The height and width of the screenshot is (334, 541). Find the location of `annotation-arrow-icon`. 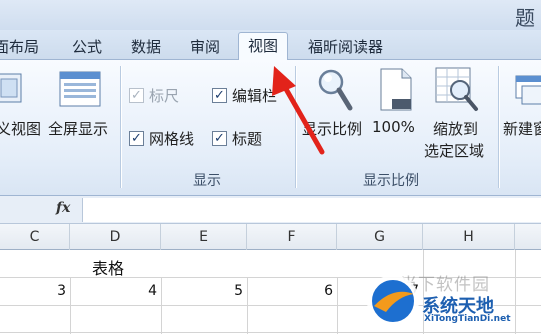

annotation-arrow-icon is located at coordinates (298, 110).